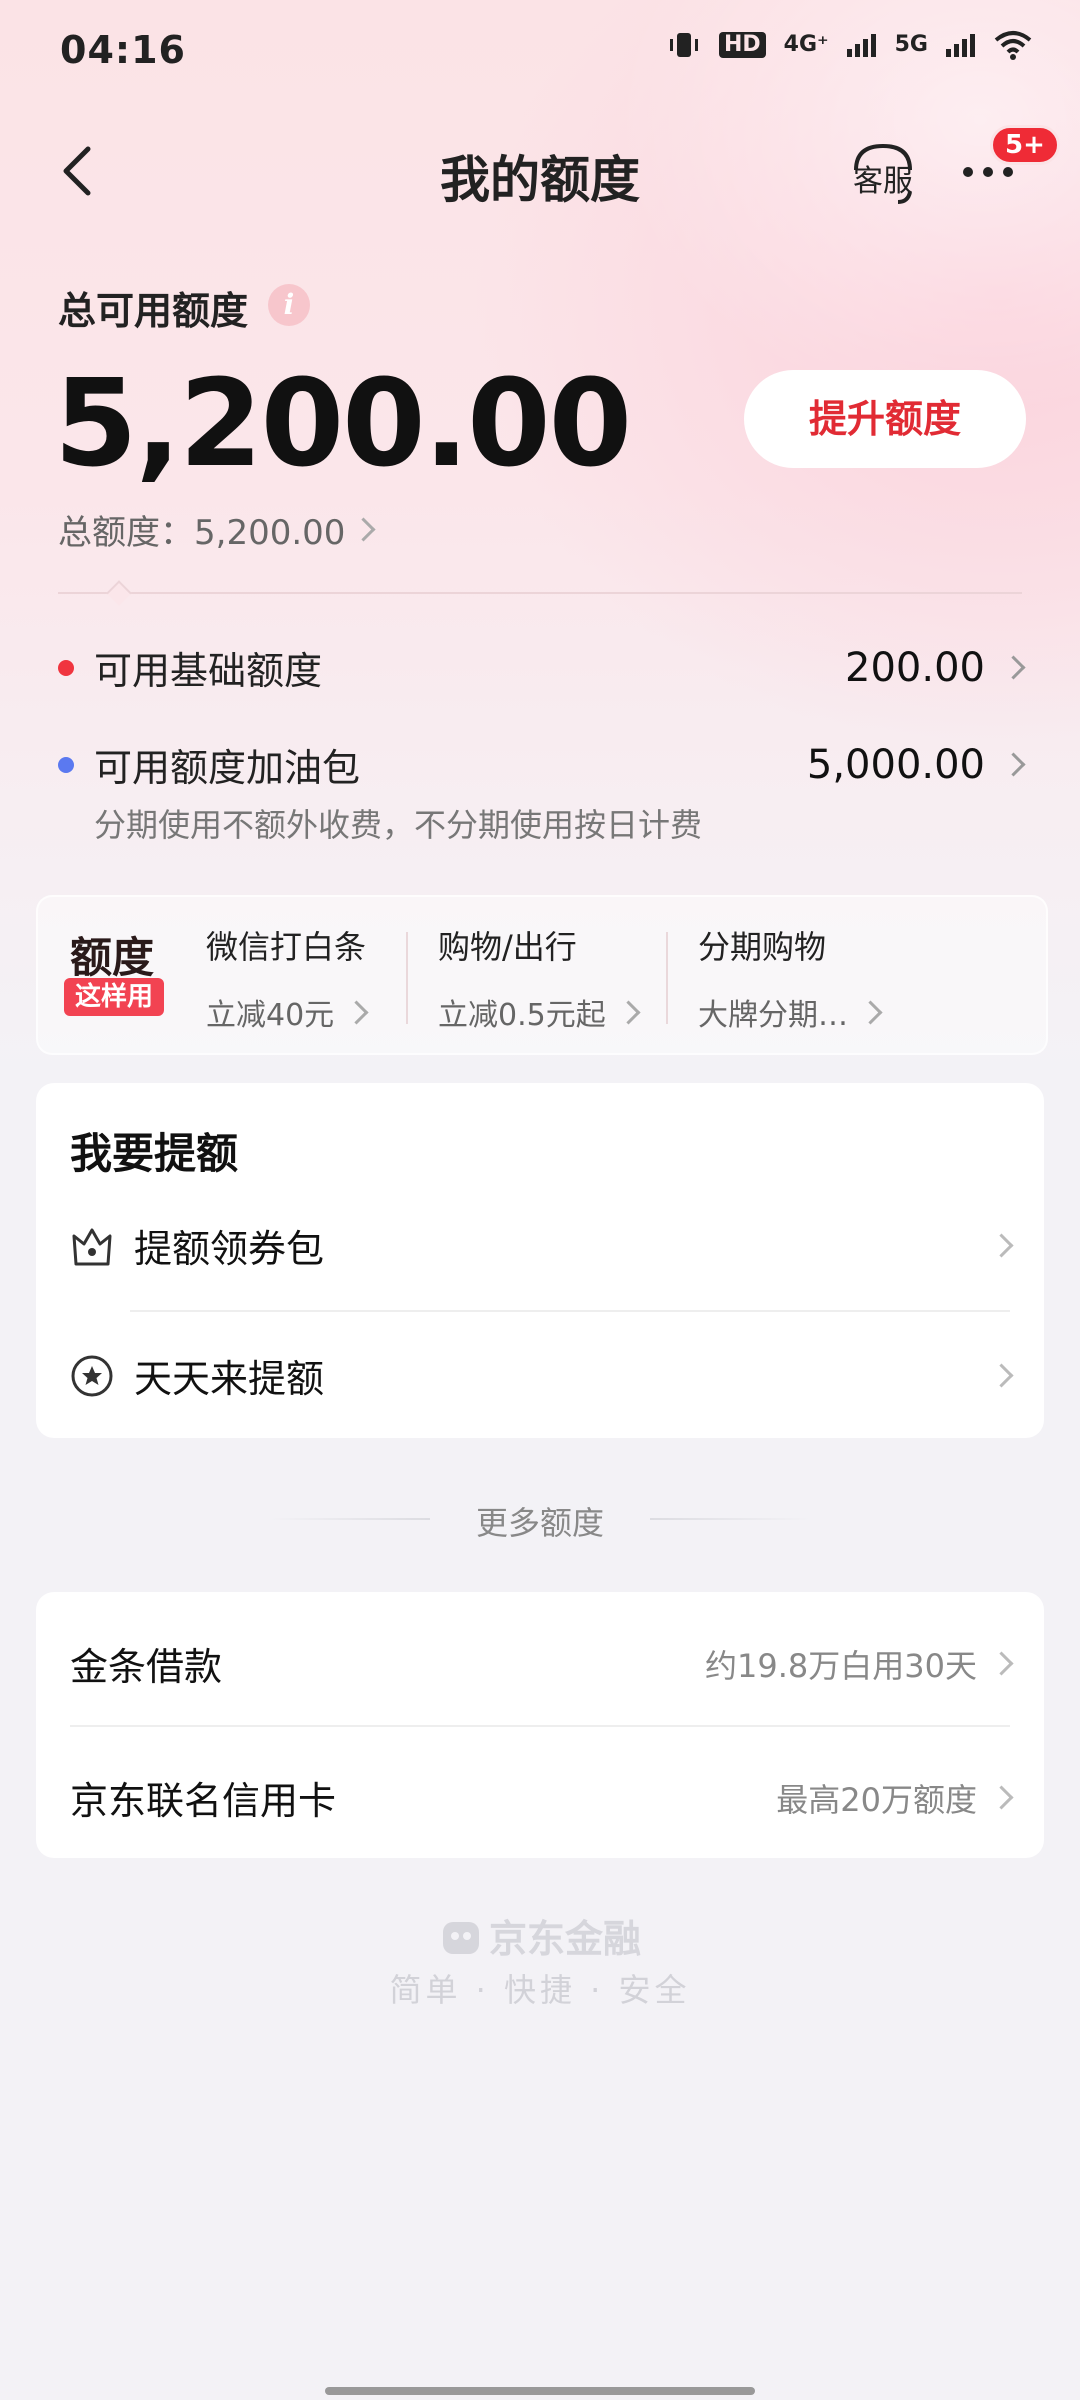 This screenshot has width=1080, height=2400. What do you see at coordinates (885, 419) in the screenshot?
I see `raise-limit-button: 提升额度` at bounding box center [885, 419].